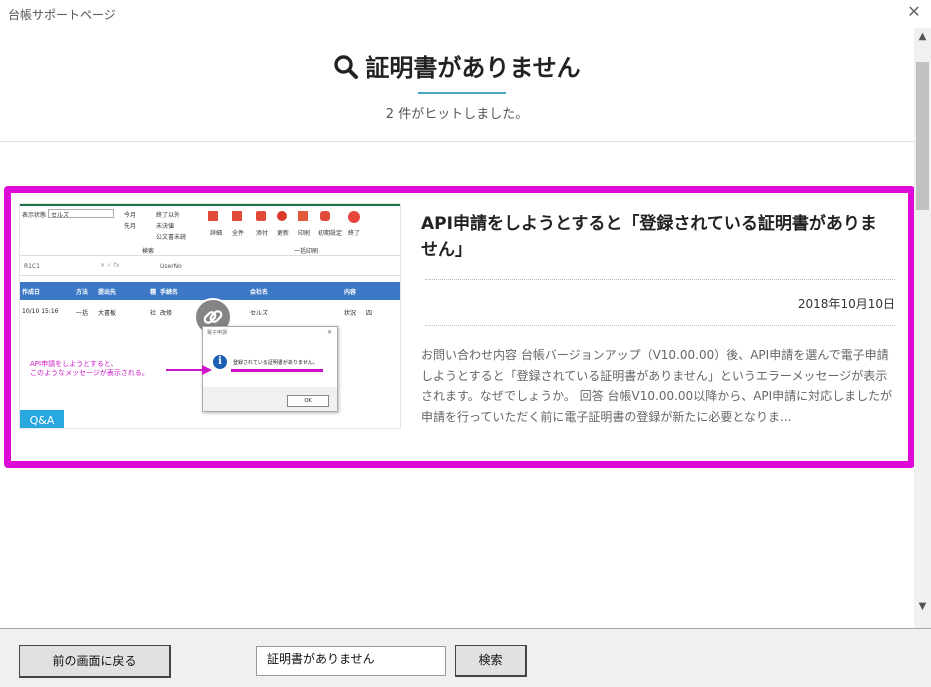 The image size is (931, 687). I want to click on window-title: 台帳サポートページ, so click(62, 15).